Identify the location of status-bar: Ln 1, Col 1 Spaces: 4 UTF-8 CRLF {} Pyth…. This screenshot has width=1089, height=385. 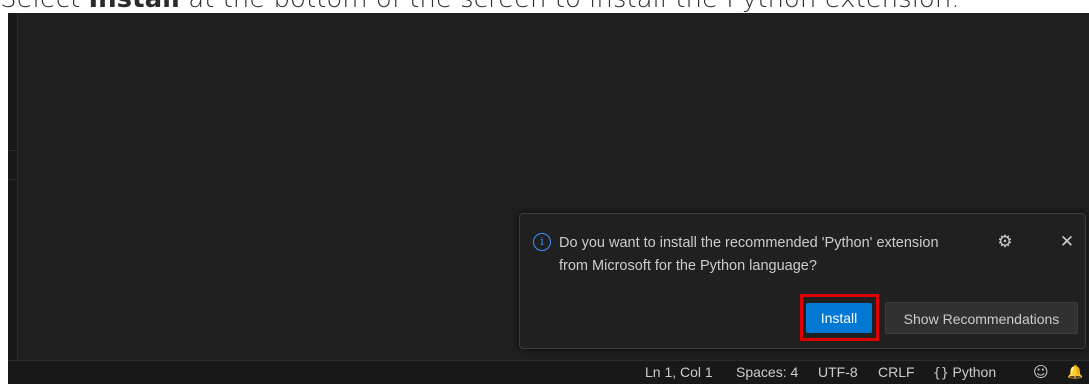
(548, 372).